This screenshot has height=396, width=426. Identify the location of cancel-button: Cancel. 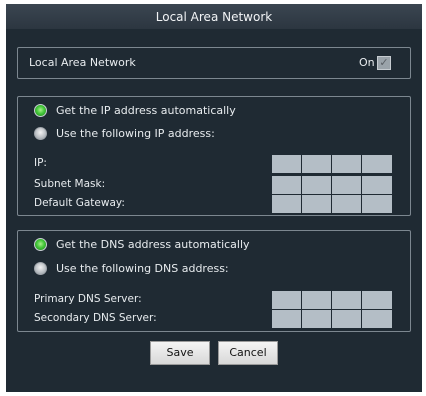
(248, 353).